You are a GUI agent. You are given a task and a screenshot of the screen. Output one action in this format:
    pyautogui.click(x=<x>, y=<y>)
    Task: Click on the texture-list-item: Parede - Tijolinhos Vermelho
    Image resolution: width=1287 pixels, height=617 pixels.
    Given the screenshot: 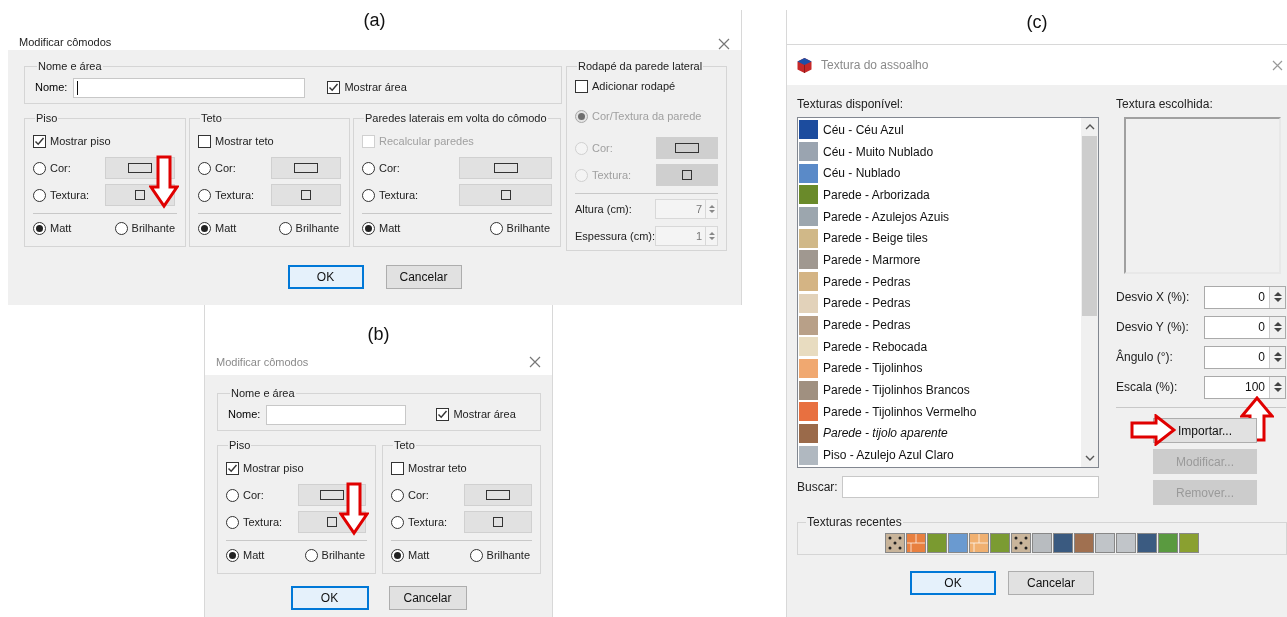 What is the action you would take?
    pyautogui.click(x=940, y=411)
    